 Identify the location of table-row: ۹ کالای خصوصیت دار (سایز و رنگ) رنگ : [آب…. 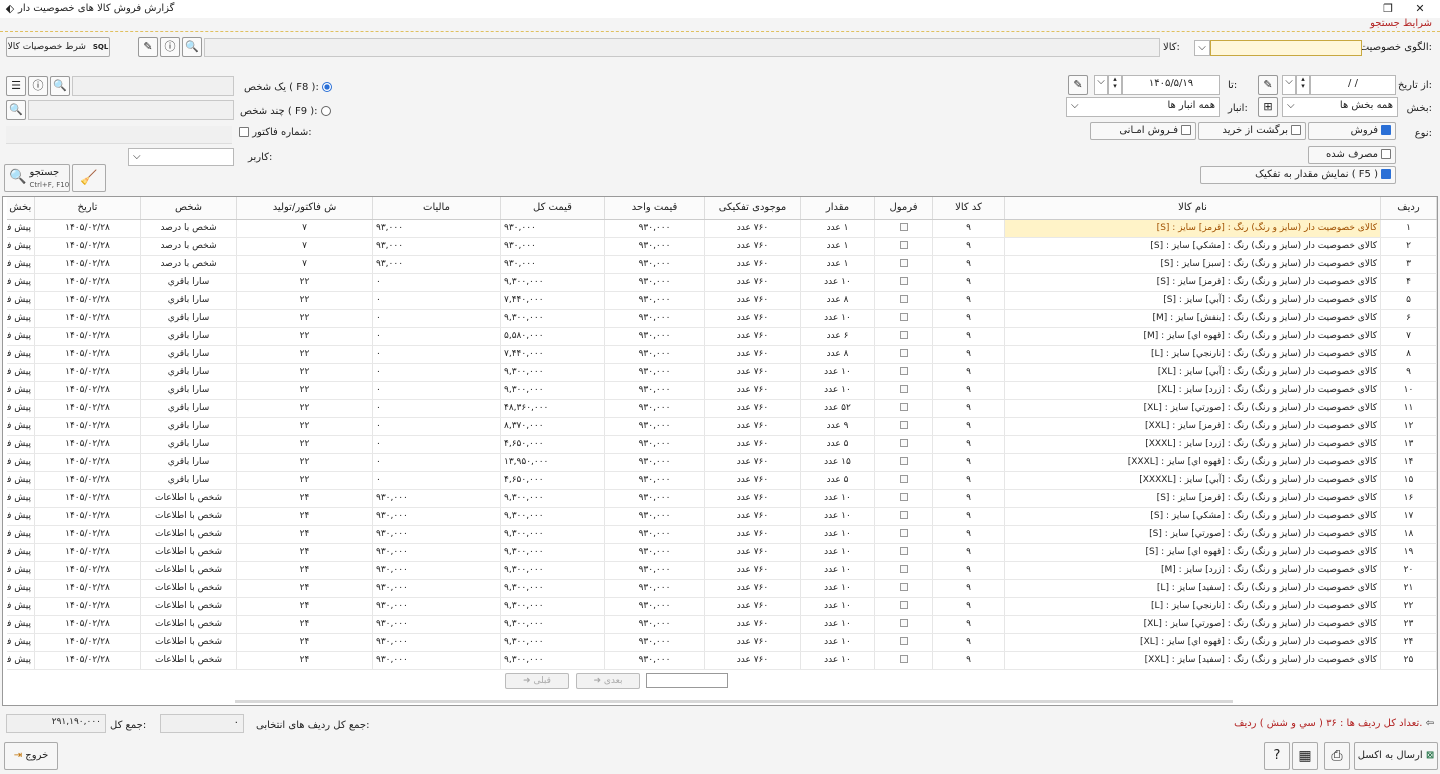
(721, 372).